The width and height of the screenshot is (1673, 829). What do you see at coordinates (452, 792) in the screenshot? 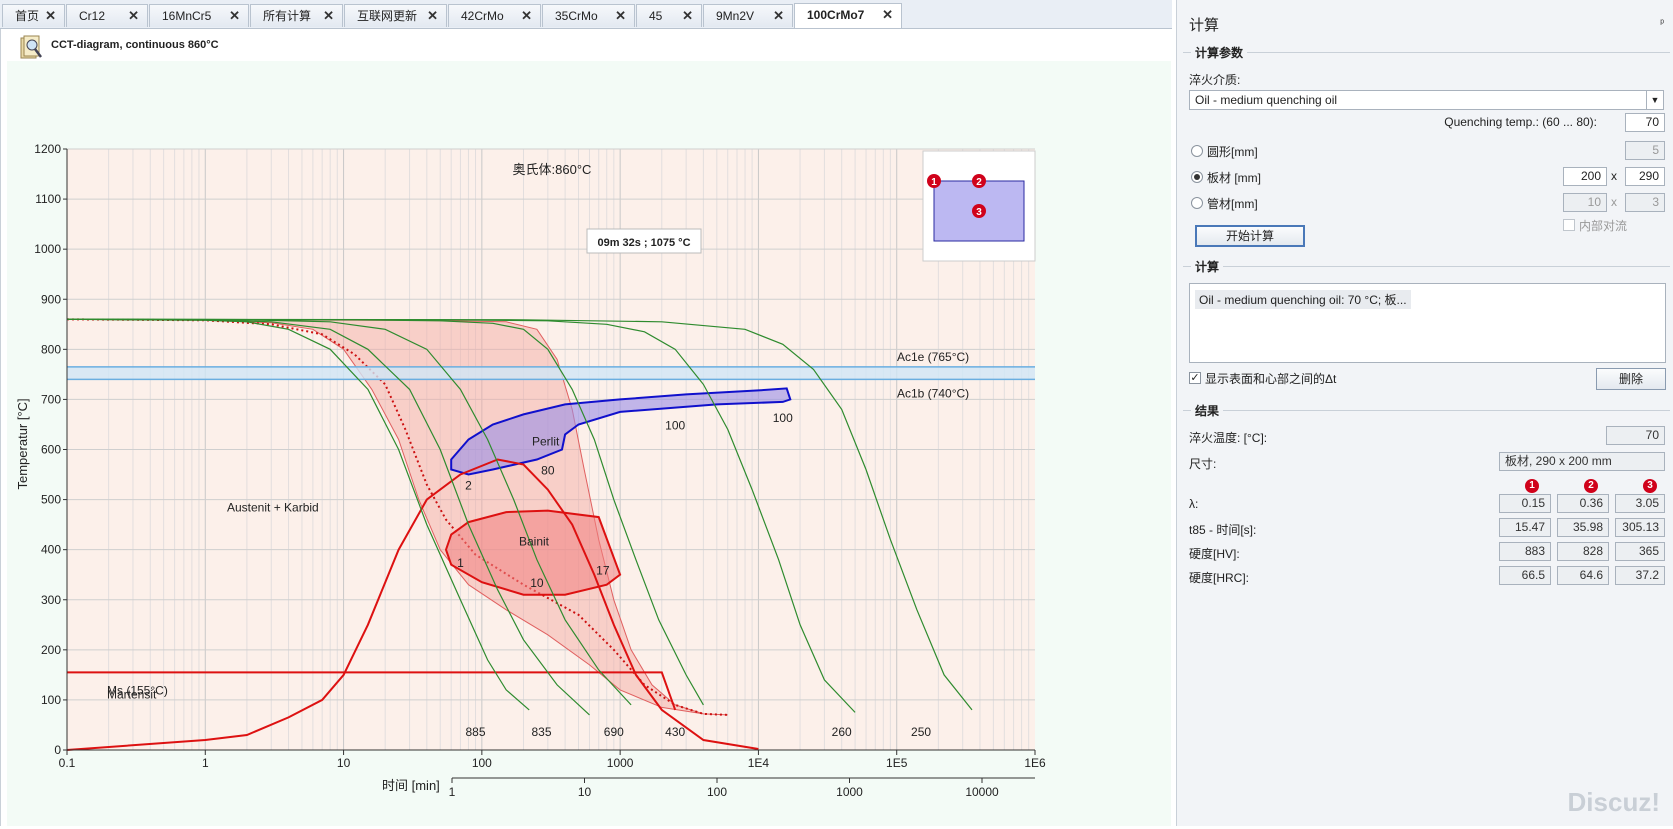
I see `x2-tick-label: 1` at bounding box center [452, 792].